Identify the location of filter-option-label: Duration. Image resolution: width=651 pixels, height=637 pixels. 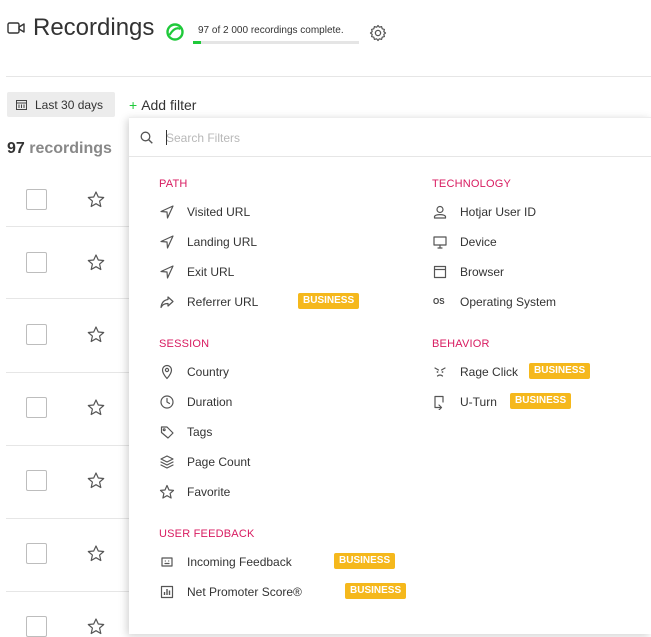
(210, 402).